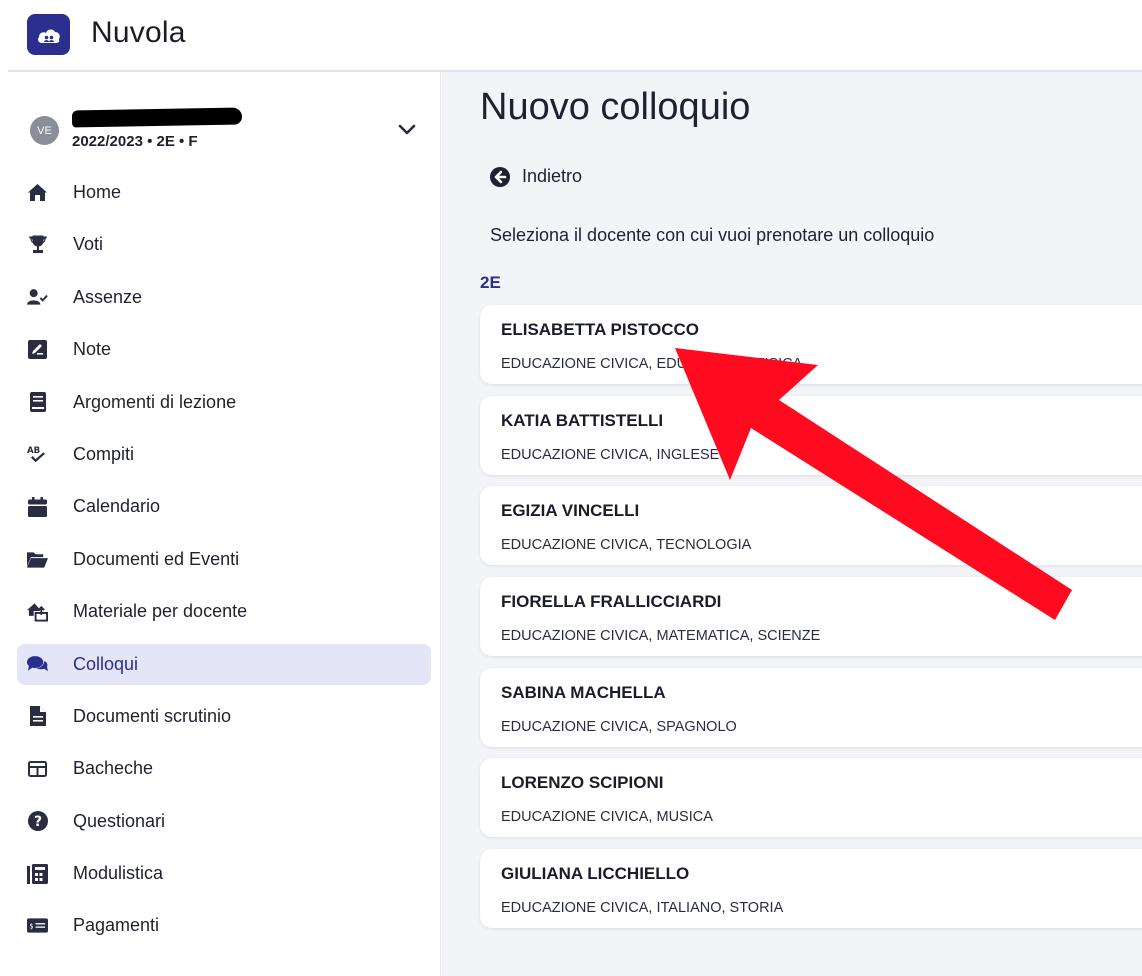 This screenshot has height=976, width=1142. Describe the element at coordinates (108, 296) in the screenshot. I see `sidebar-item-label: Assenze` at that location.